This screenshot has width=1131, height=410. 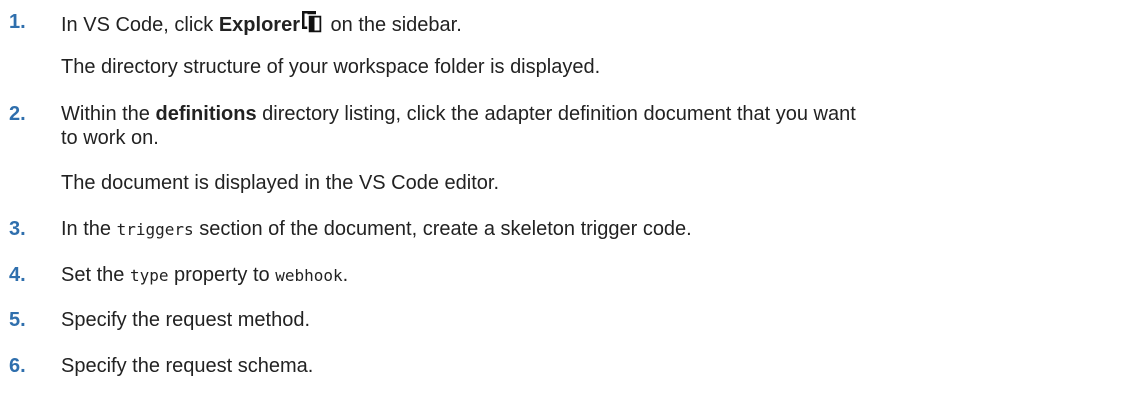 What do you see at coordinates (187, 366) in the screenshot?
I see `step-text: Specify the request schema.` at bounding box center [187, 366].